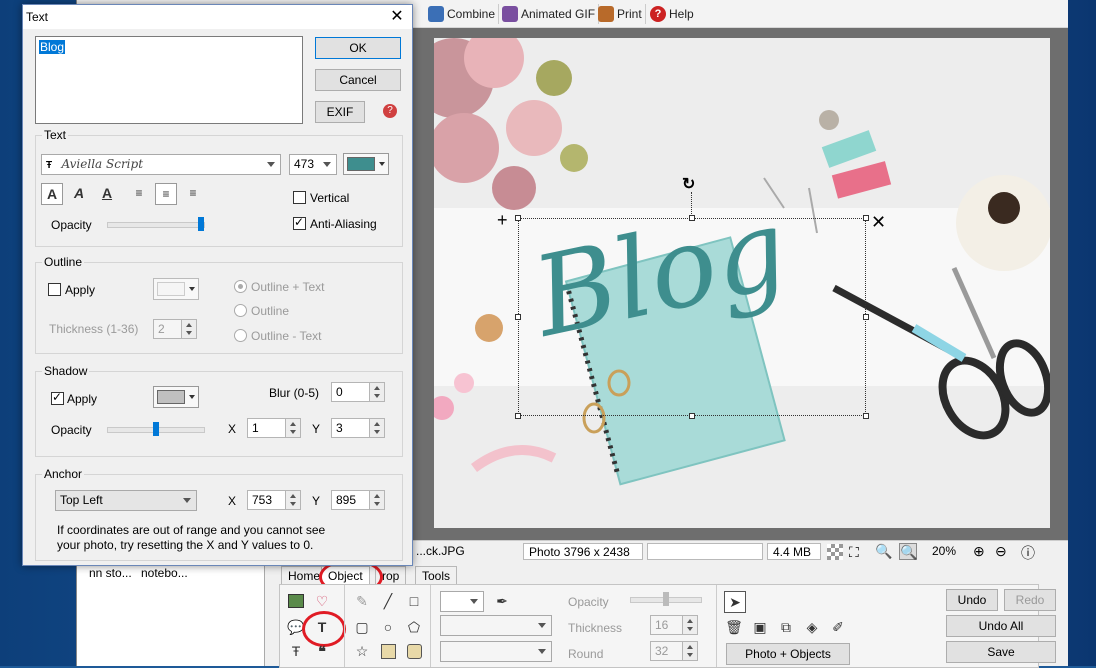 The image size is (1096, 668). I want to click on transparency-icon, so click(835, 552).